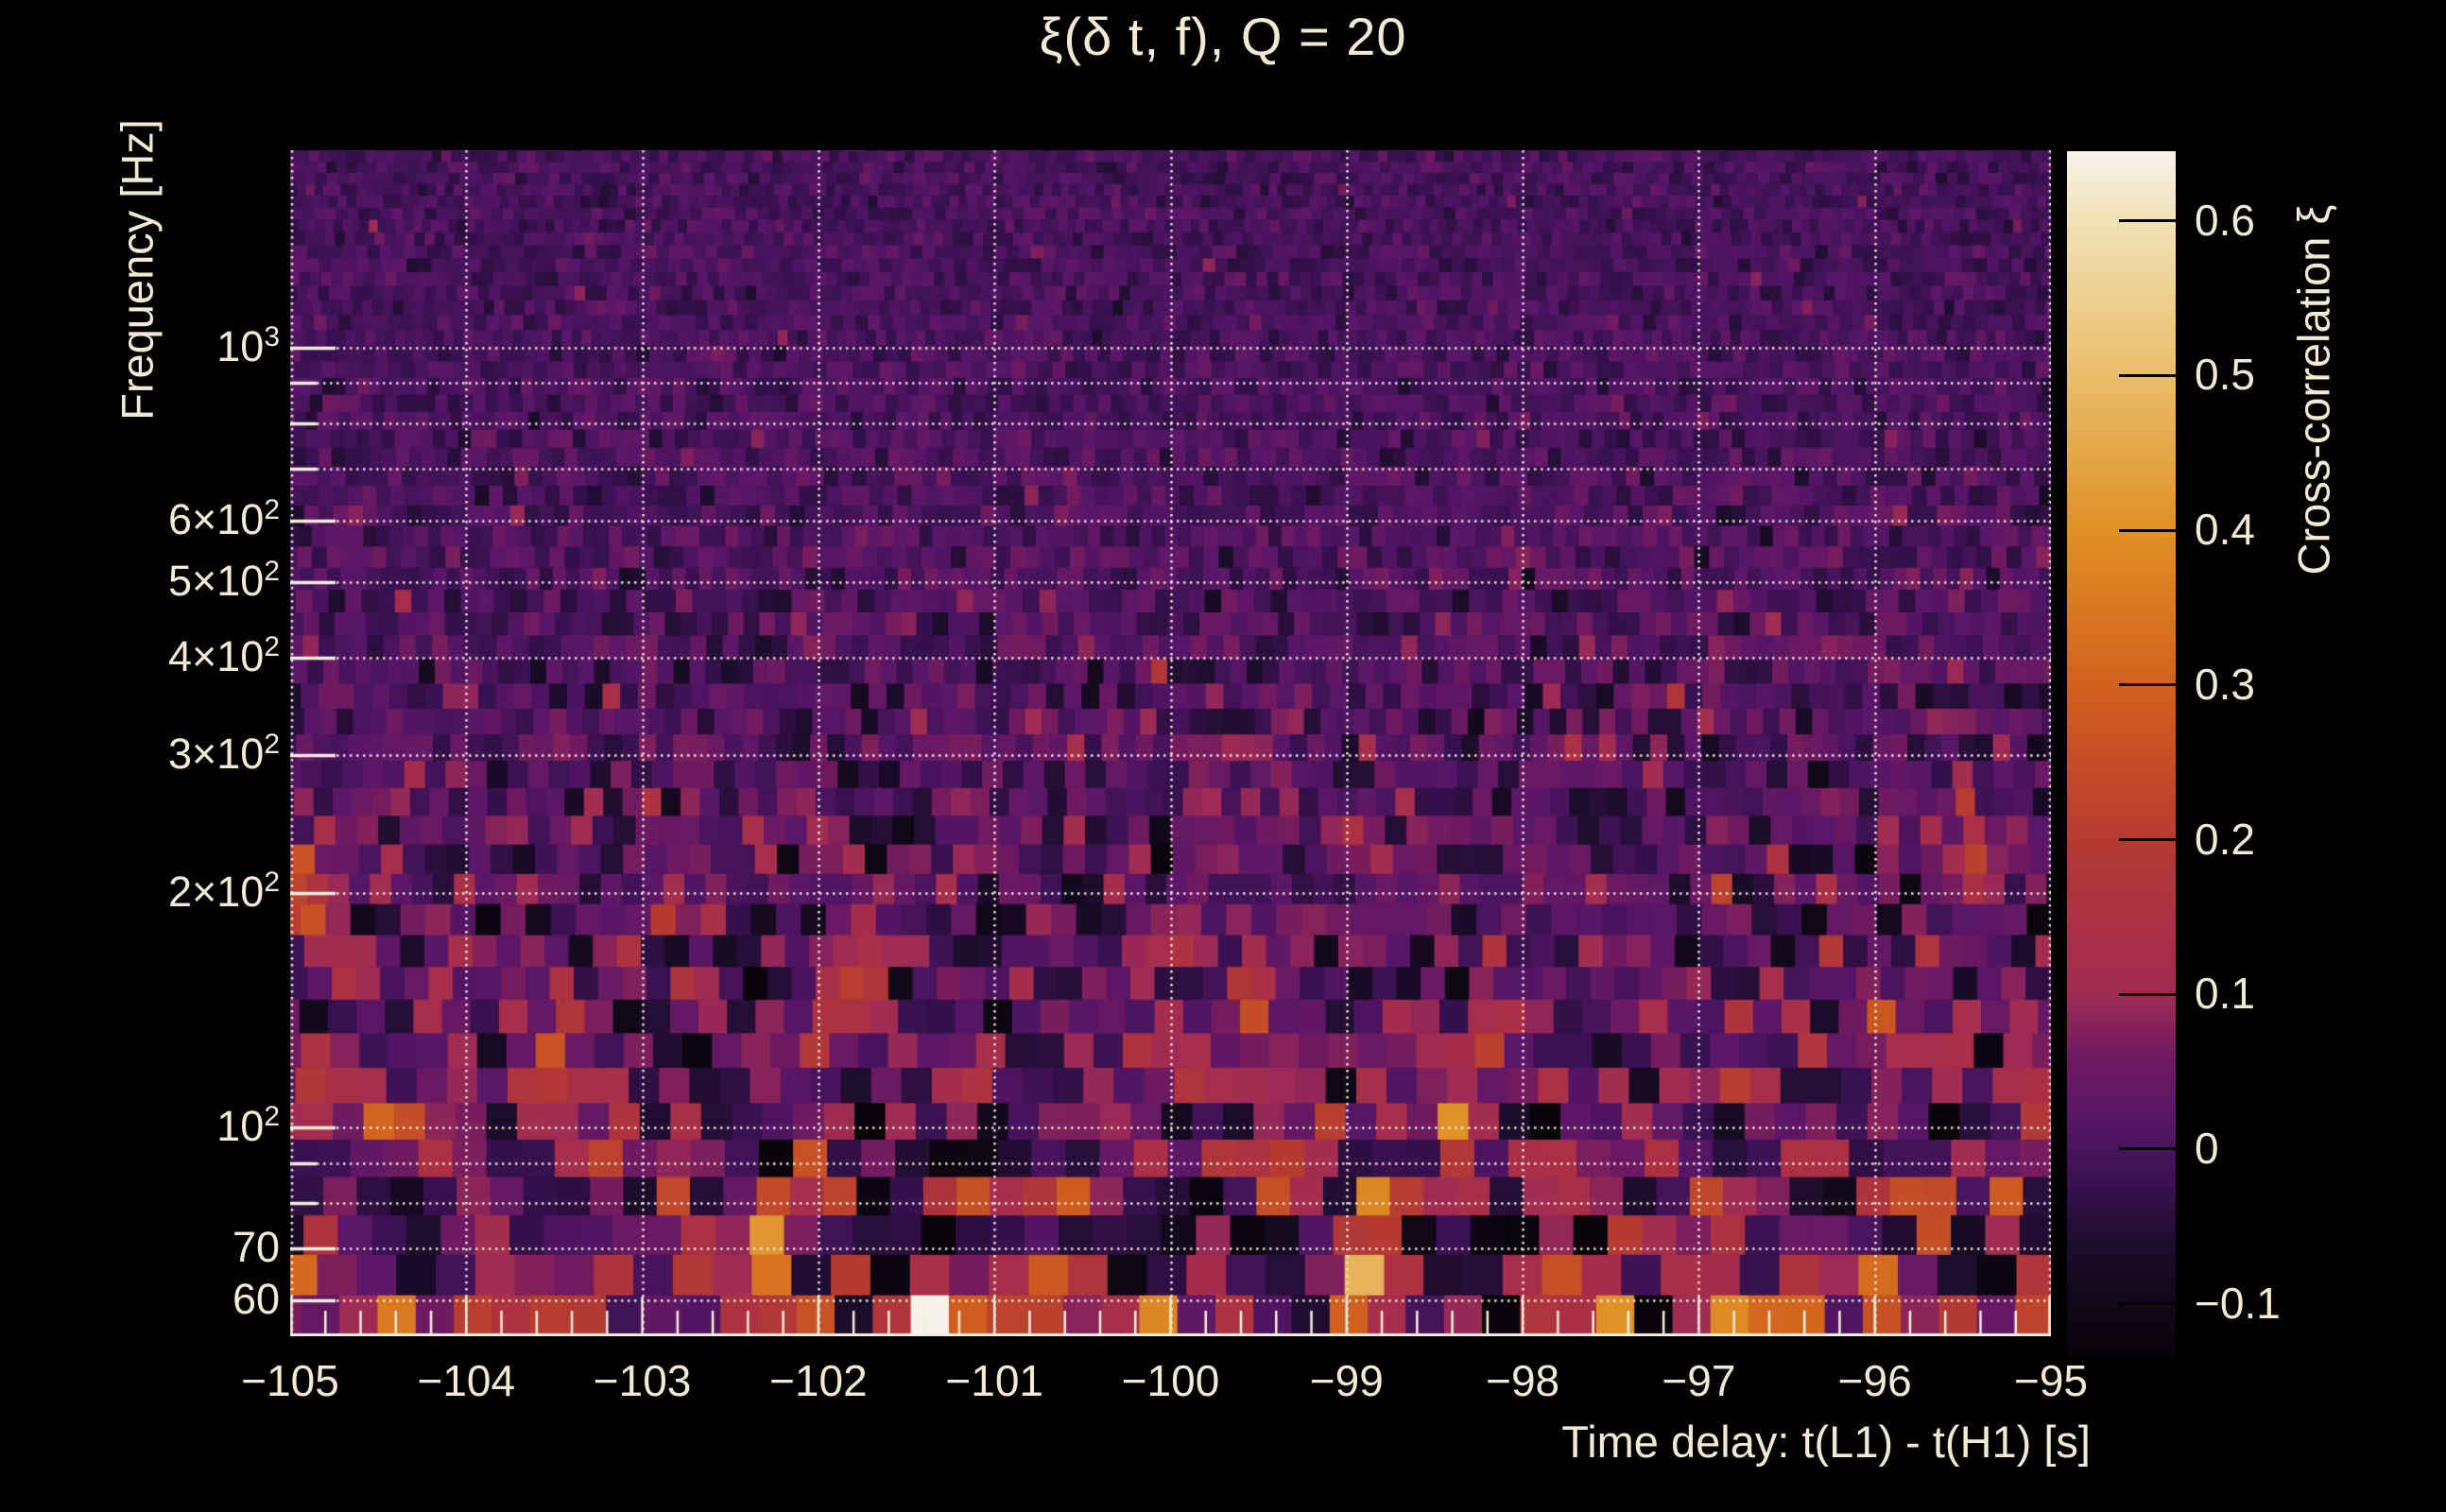  Describe the element at coordinates (256, 1246) in the screenshot. I see `y-tick-label: 70` at that location.